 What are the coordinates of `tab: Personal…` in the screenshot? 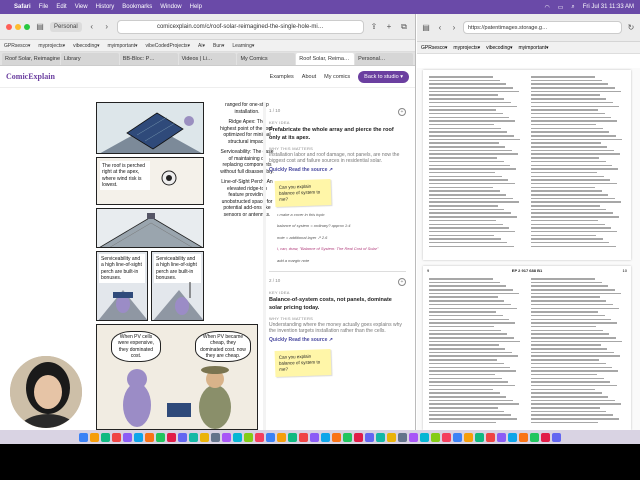 It's located at (384, 59).